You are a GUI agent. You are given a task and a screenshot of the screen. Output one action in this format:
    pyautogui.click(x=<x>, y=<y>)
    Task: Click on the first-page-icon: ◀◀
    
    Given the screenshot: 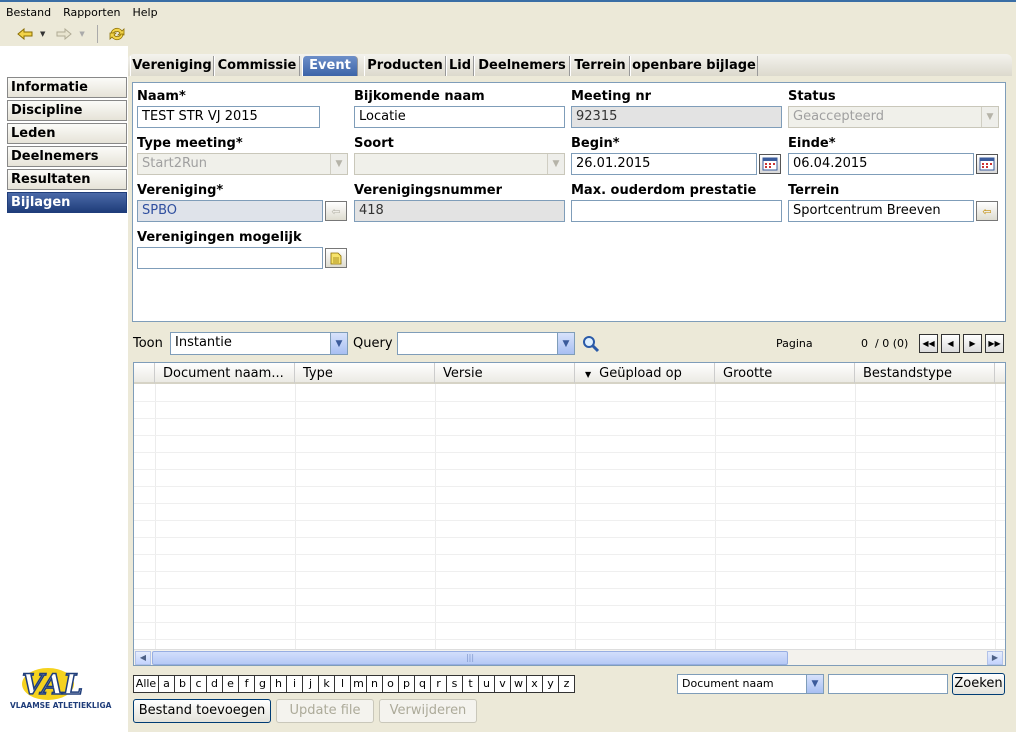 What is the action you would take?
    pyautogui.click(x=928, y=343)
    